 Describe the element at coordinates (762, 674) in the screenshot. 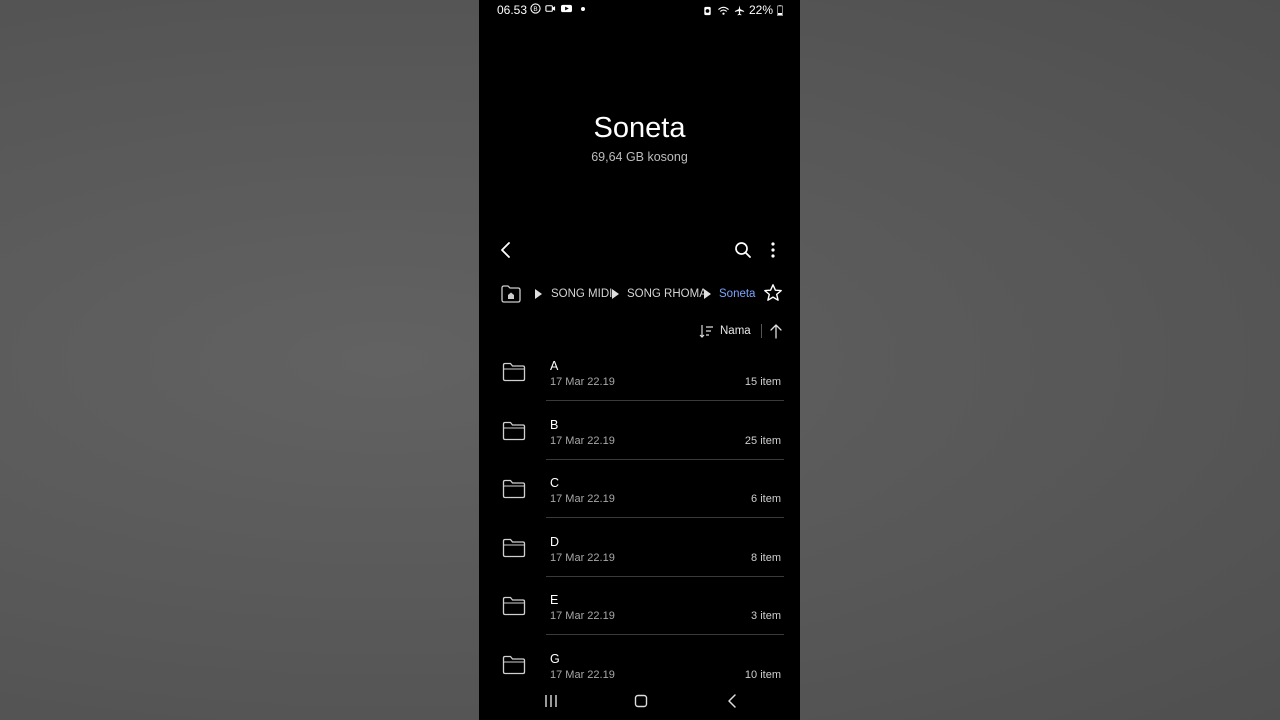

I see `folder-item-count: 10 item` at that location.